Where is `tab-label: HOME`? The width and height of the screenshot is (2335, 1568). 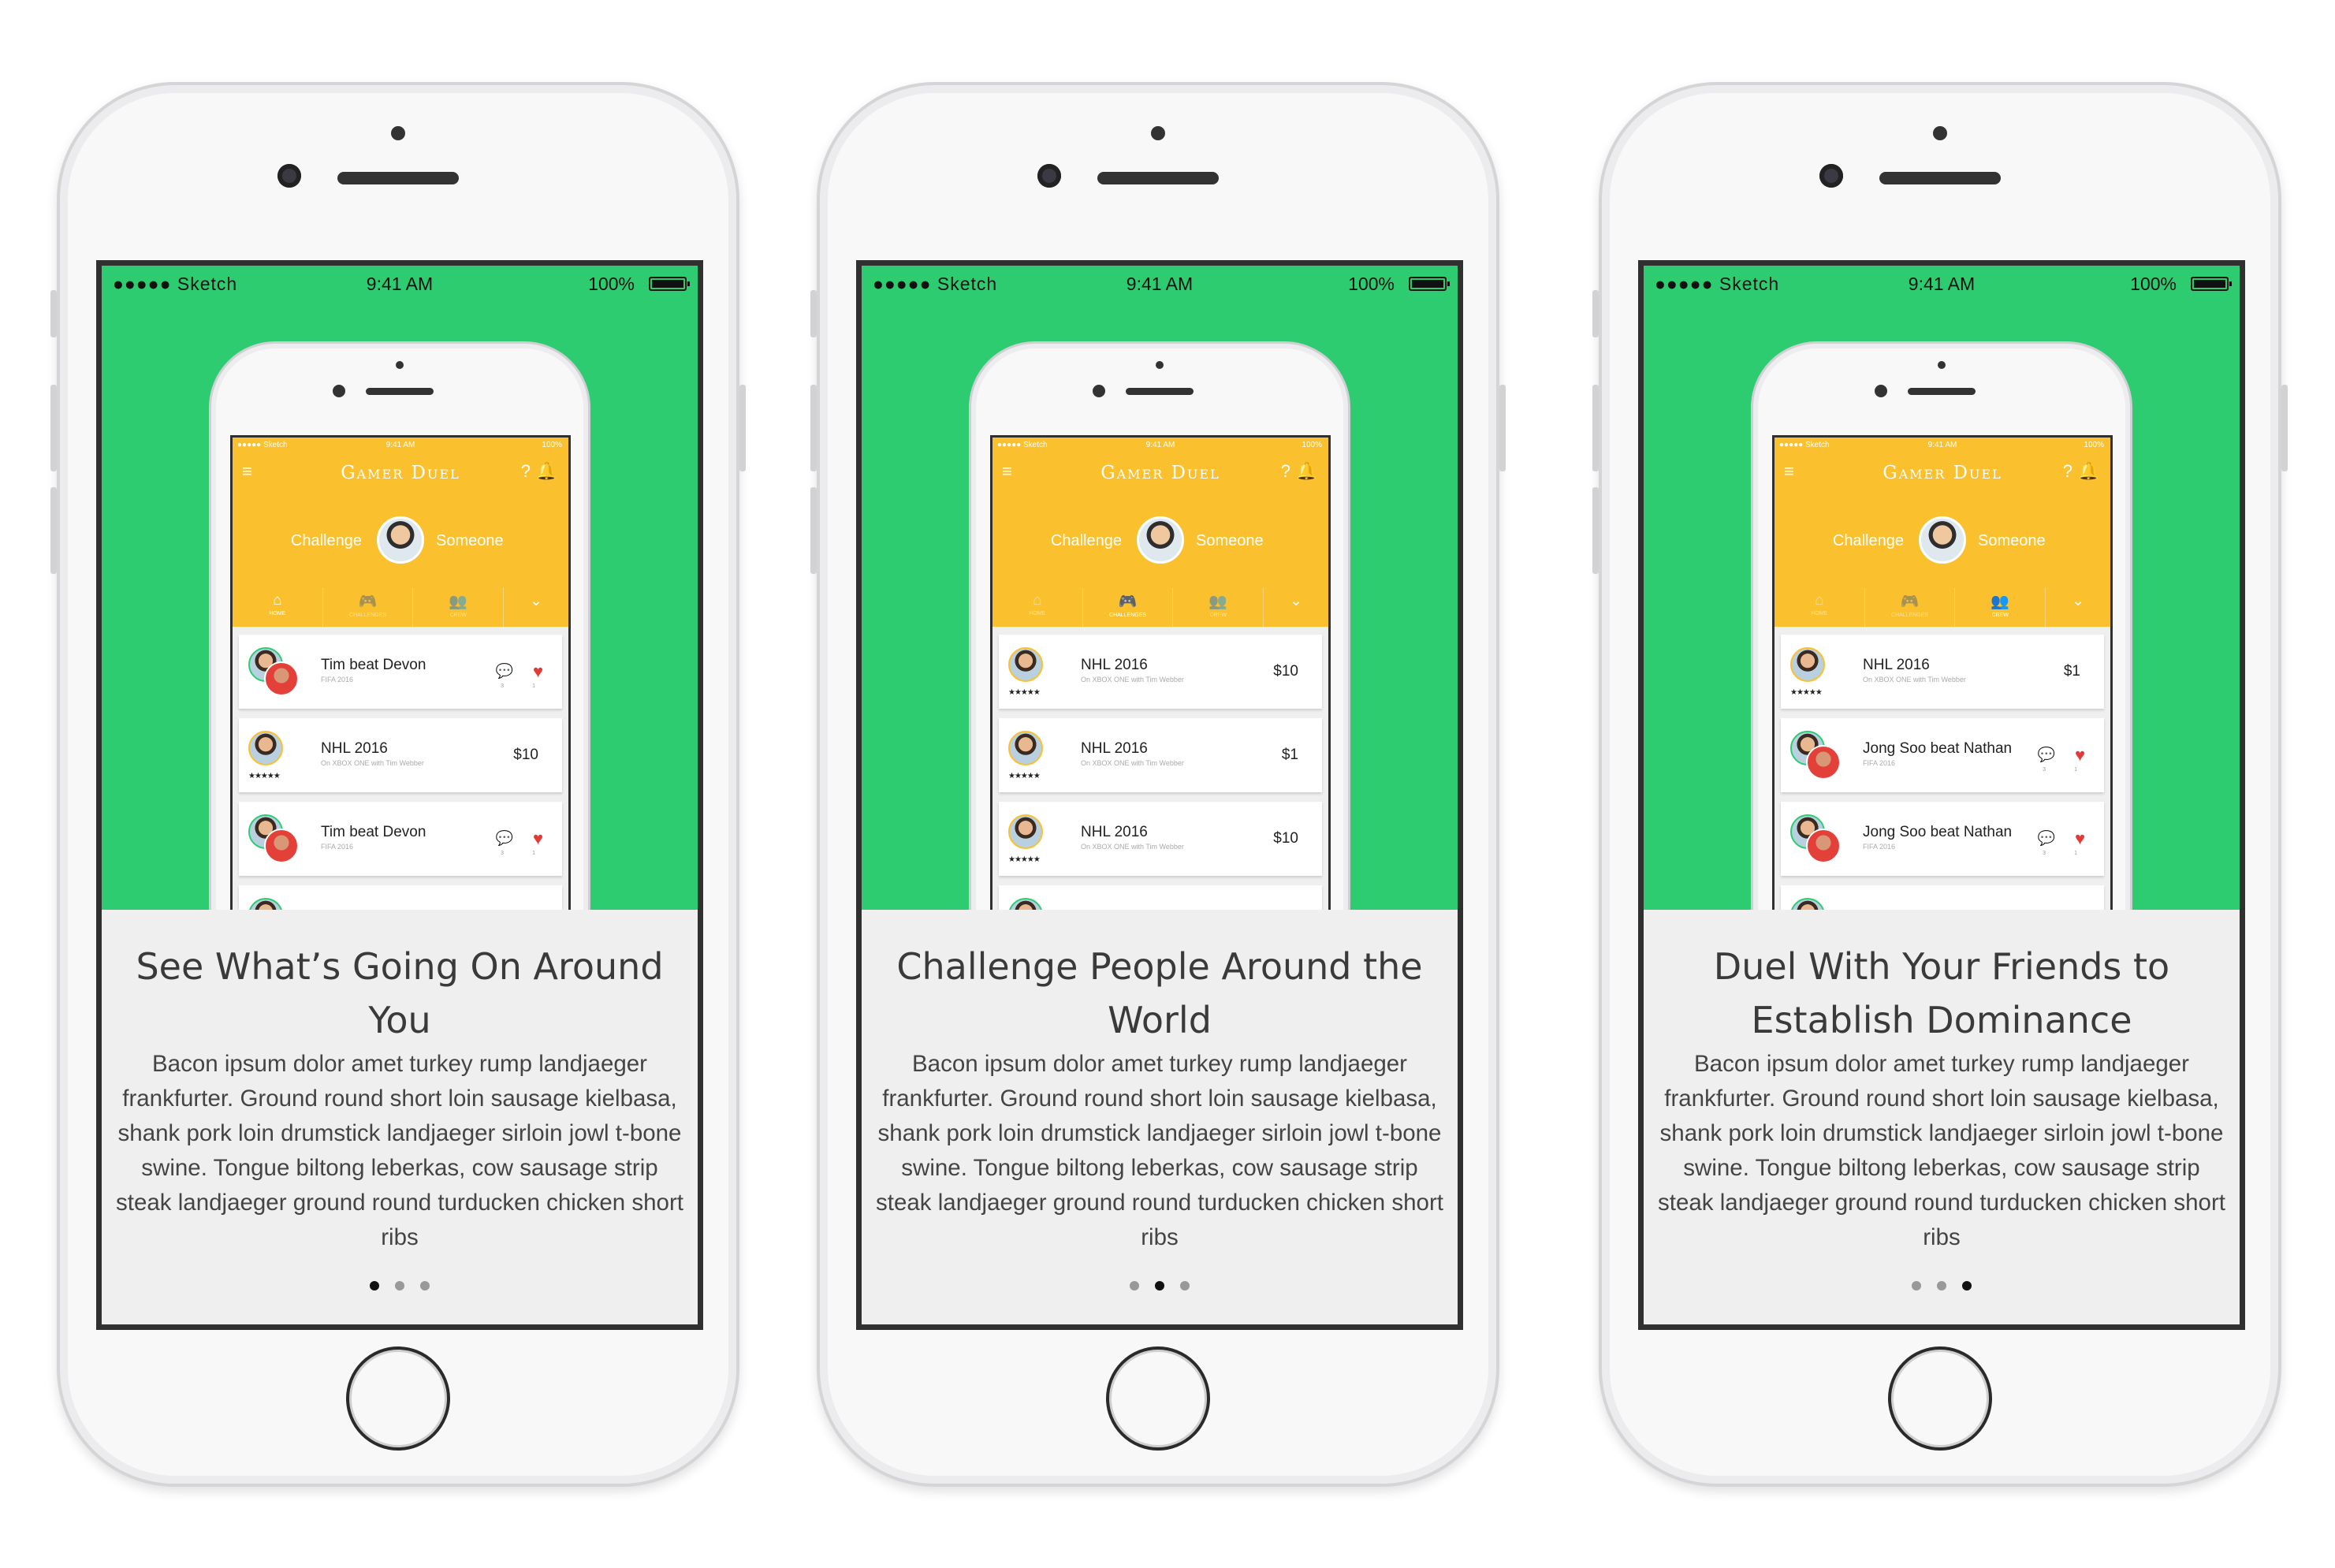 tab-label: HOME is located at coordinates (1037, 613).